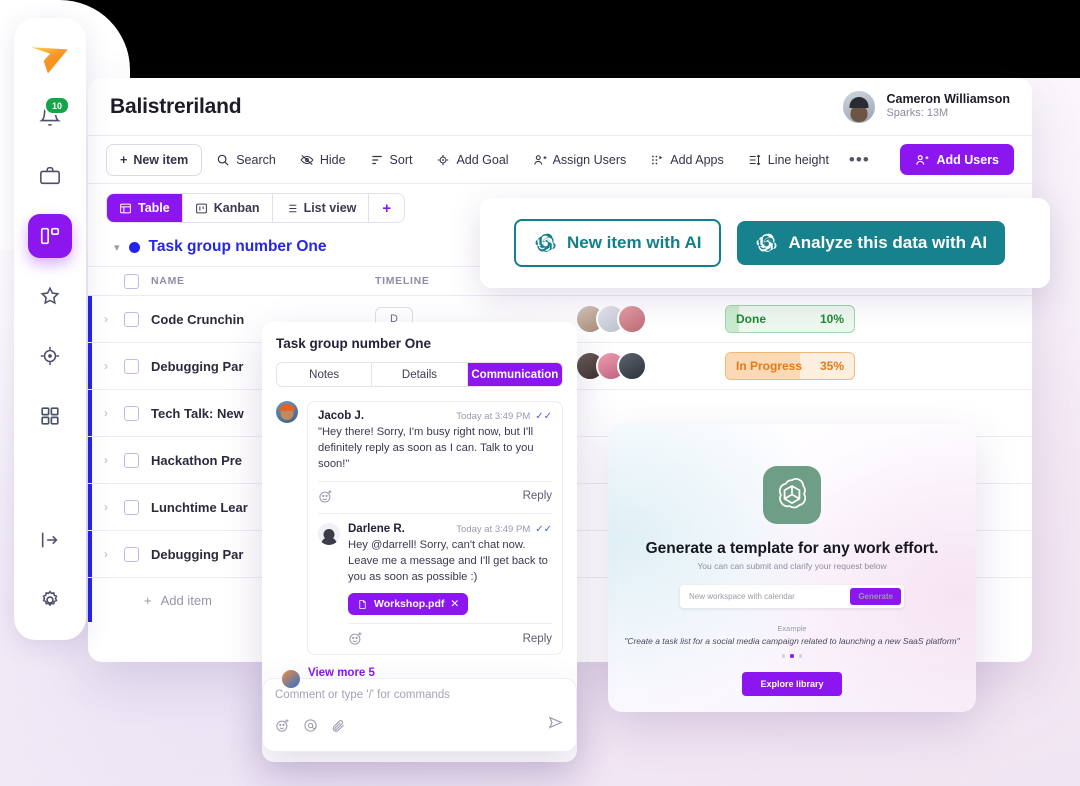 This screenshot has width=1080, height=786. I want to click on list-icon, so click(291, 208).